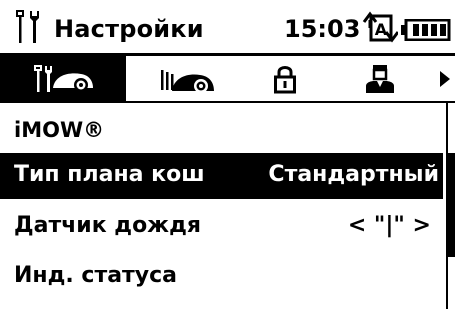 This screenshot has width=455, height=309. Describe the element at coordinates (221, 227) in the screenshot. I see `menu-item-rain-sensor: Датчик дождя < "|" >` at that location.